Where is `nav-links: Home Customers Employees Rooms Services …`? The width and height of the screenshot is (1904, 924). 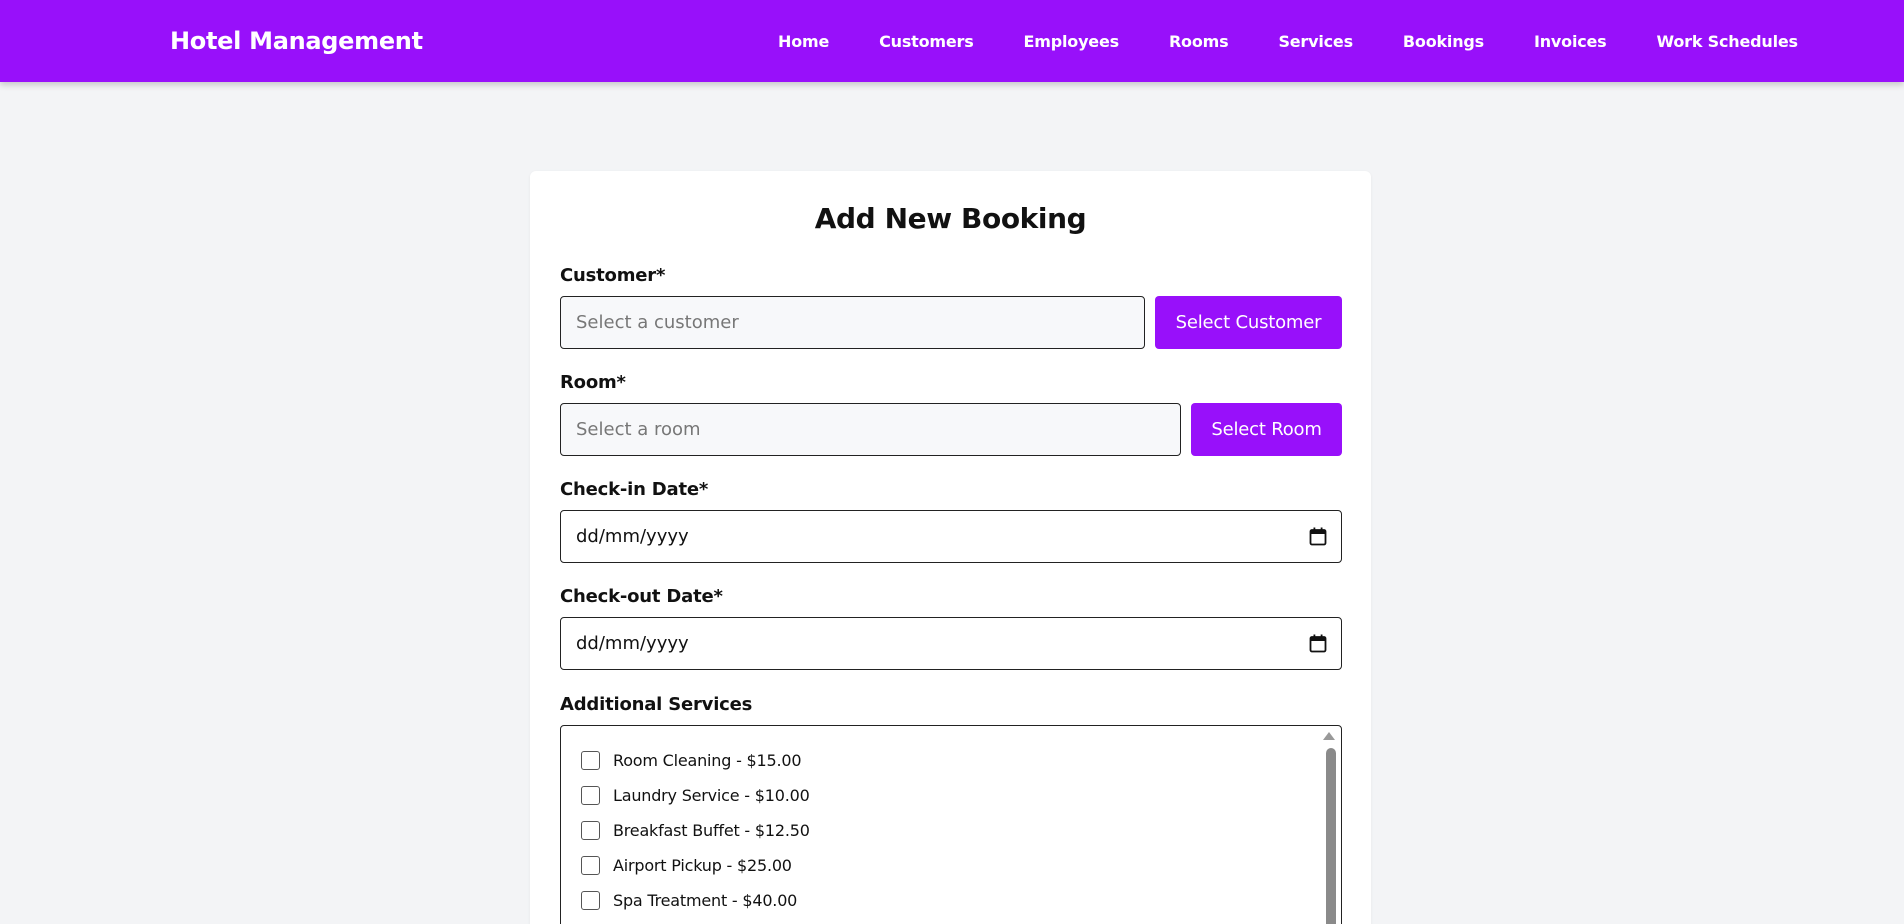 nav-links: Home Customers Employees Rooms Services … is located at coordinates (1313, 41).